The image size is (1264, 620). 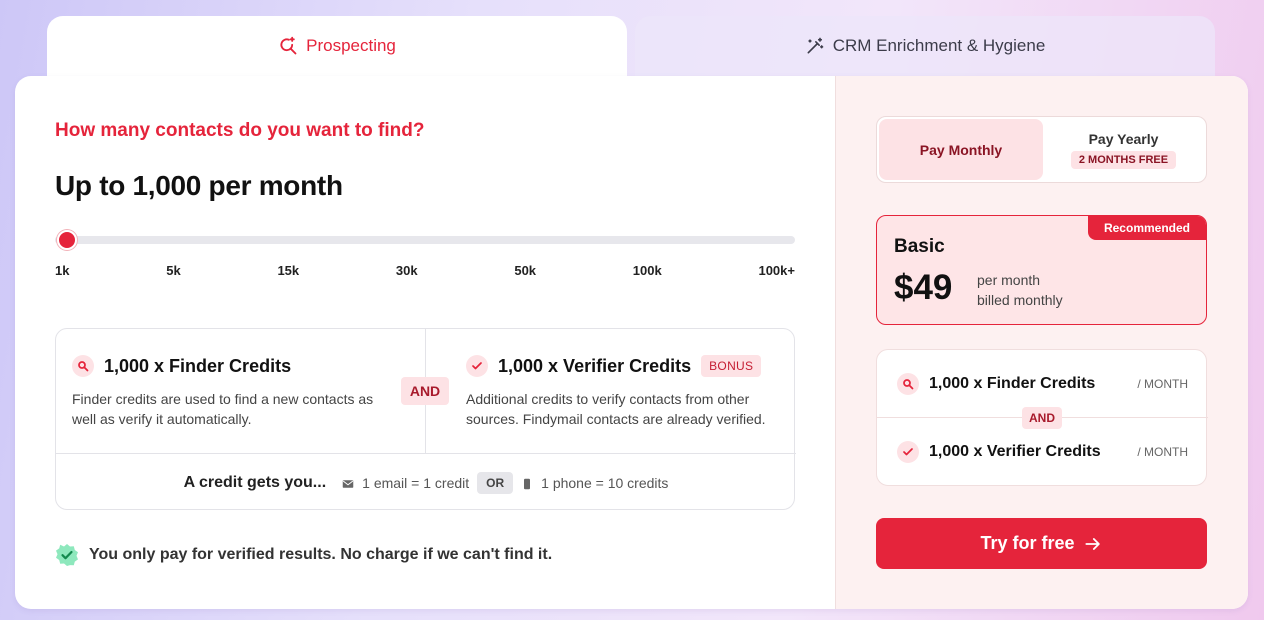 What do you see at coordinates (923, 287) in the screenshot?
I see `plan-price: $49` at bounding box center [923, 287].